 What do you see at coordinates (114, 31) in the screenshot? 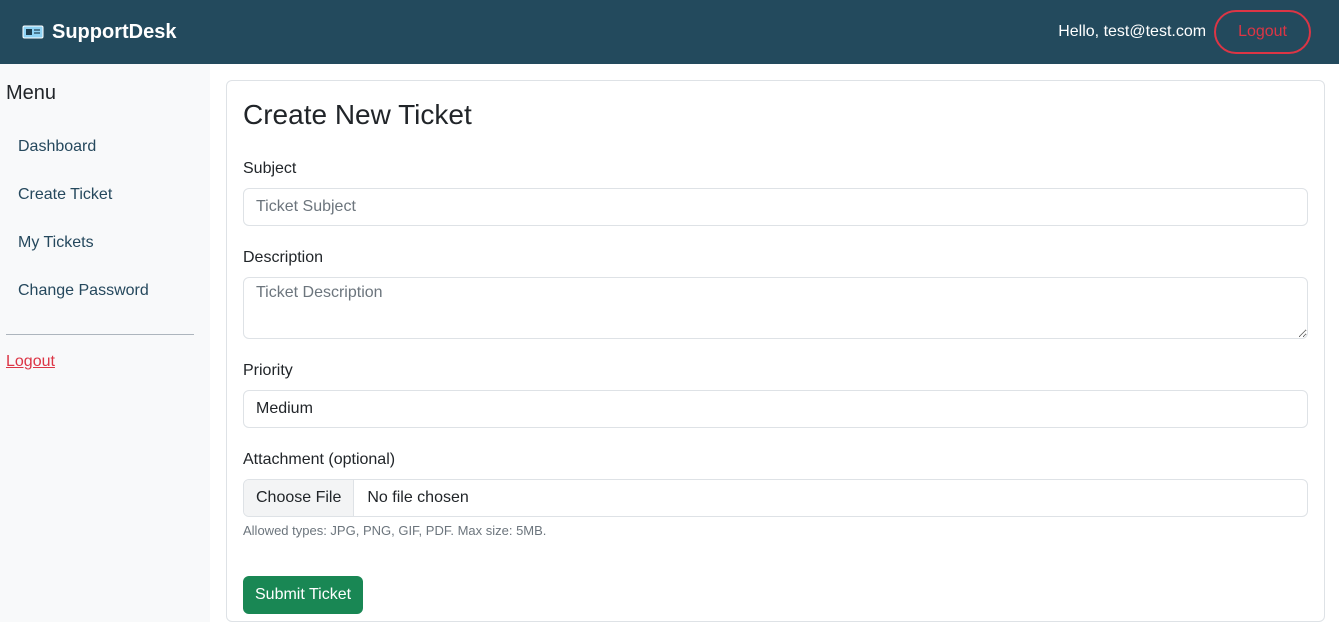
I see `brand-name: SupportDesk` at bounding box center [114, 31].